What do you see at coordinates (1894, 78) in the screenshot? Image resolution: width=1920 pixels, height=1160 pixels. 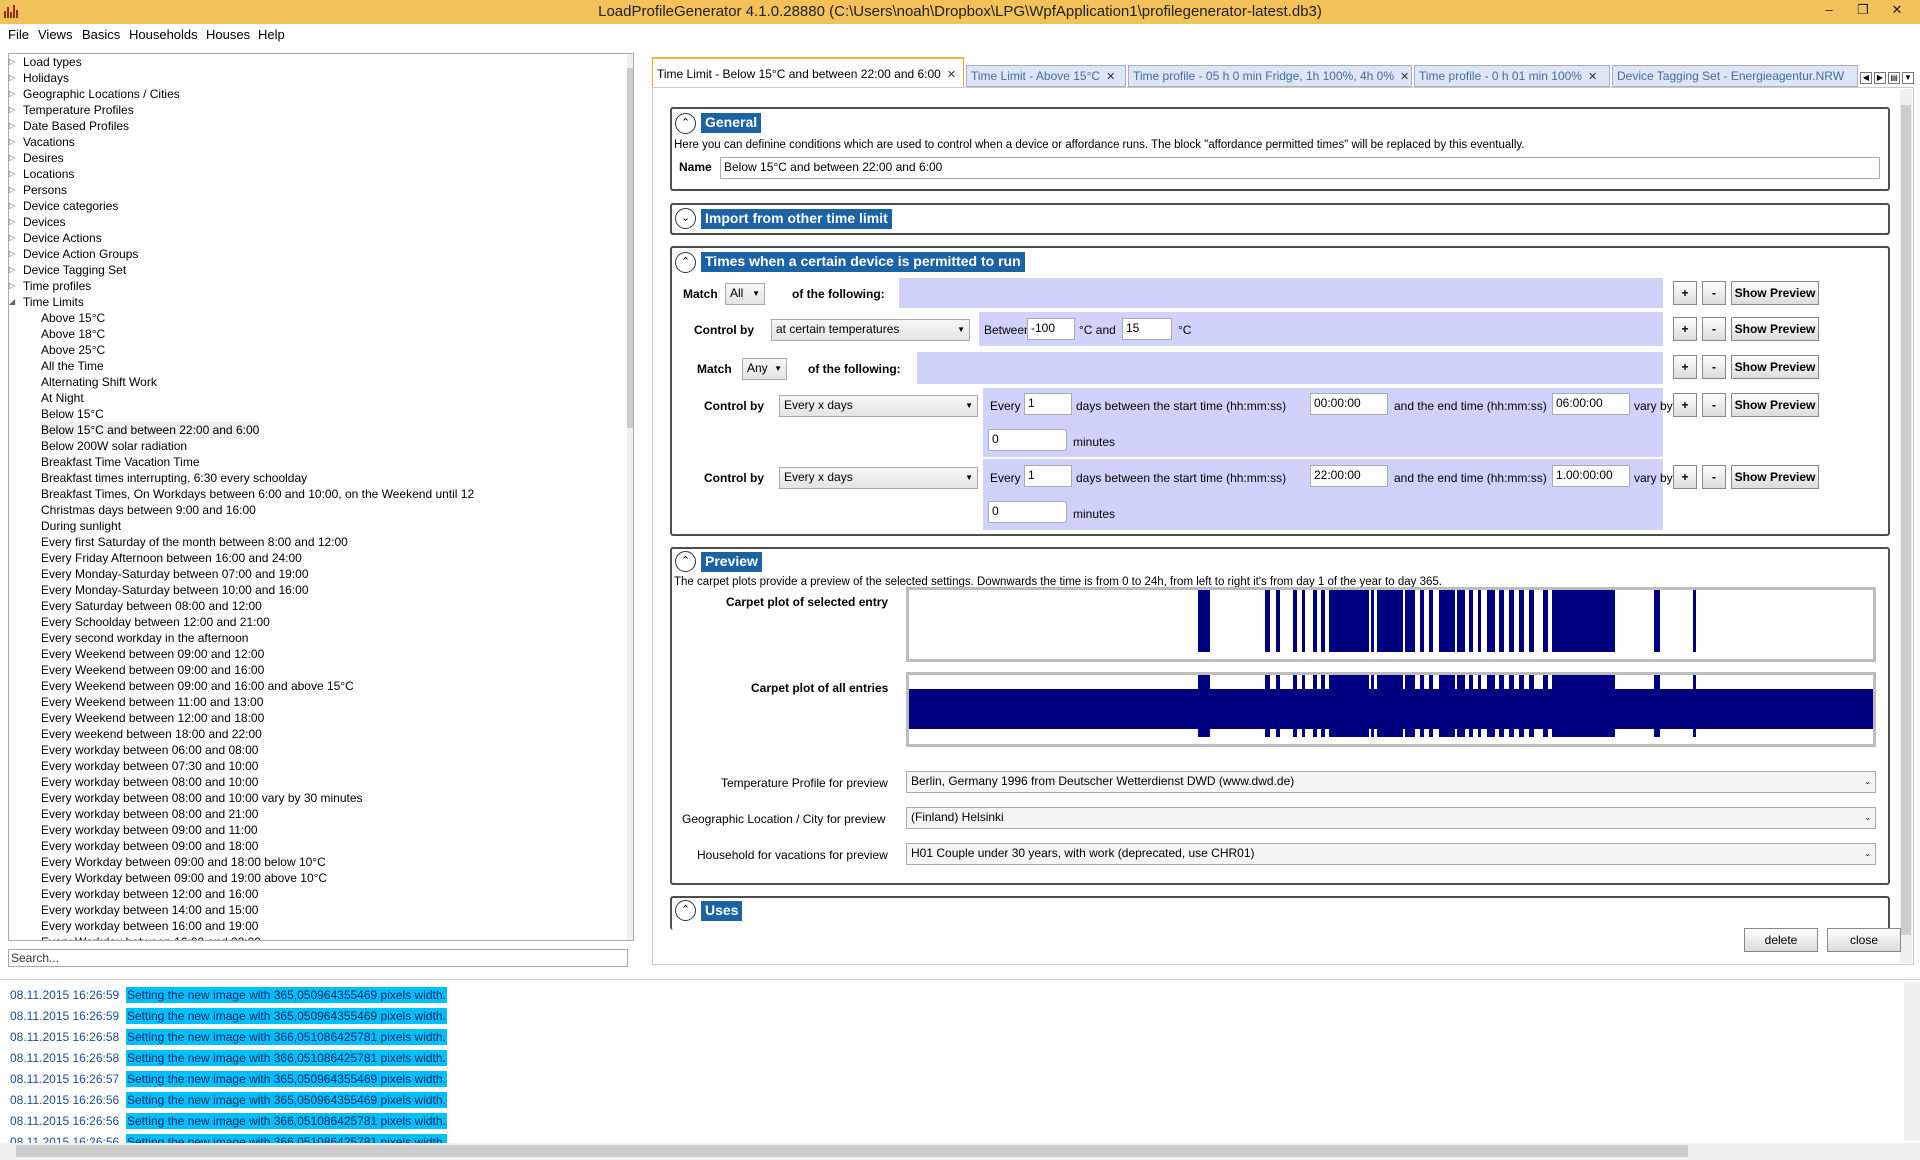 I see `tab-window-list-icon: ▤` at bounding box center [1894, 78].